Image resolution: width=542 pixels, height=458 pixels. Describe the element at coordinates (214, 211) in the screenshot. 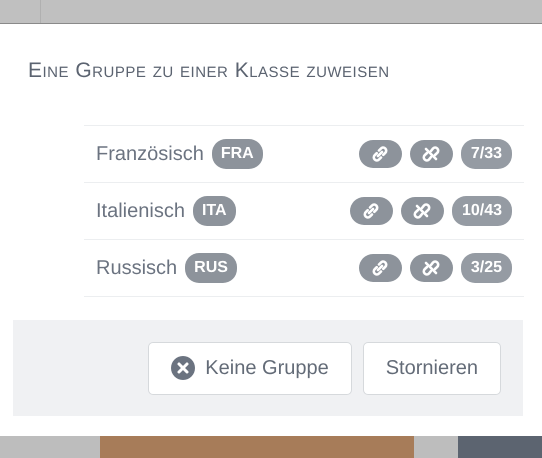

I see `group-code-badge: ITA` at that location.